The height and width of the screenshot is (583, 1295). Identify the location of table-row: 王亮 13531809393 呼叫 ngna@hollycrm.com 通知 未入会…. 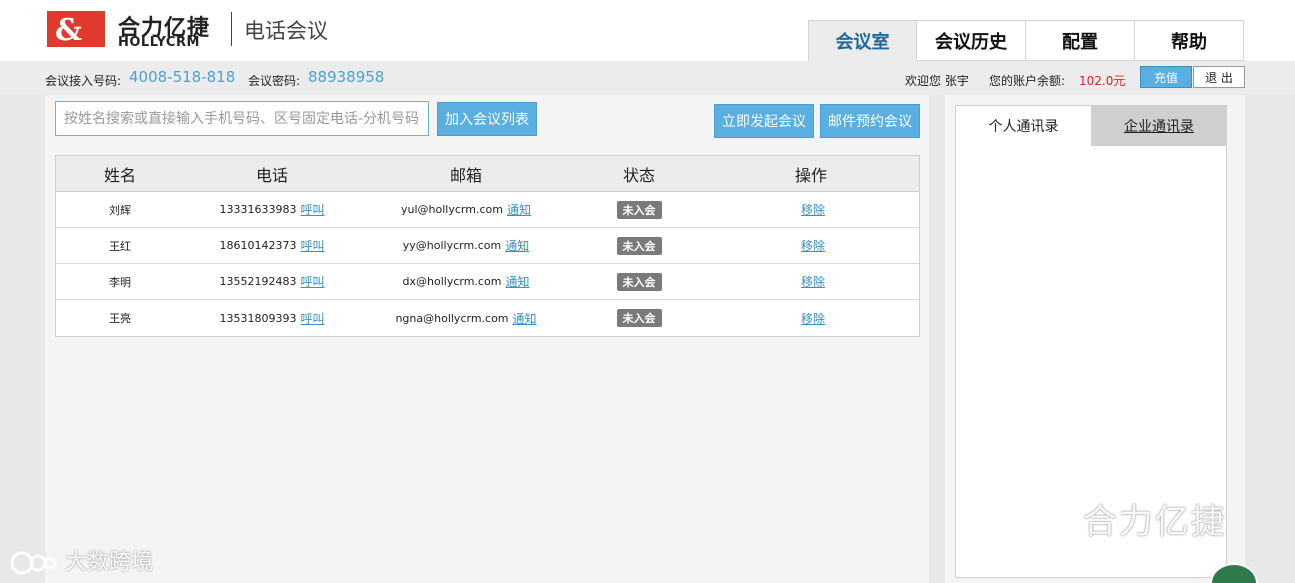
(487, 318).